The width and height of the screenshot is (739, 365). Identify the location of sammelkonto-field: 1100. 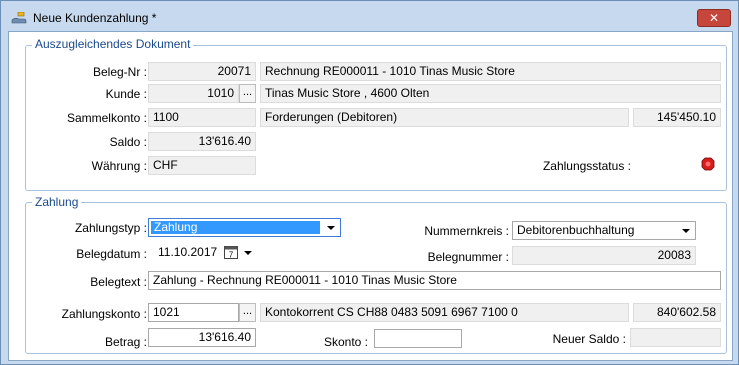
(202, 117).